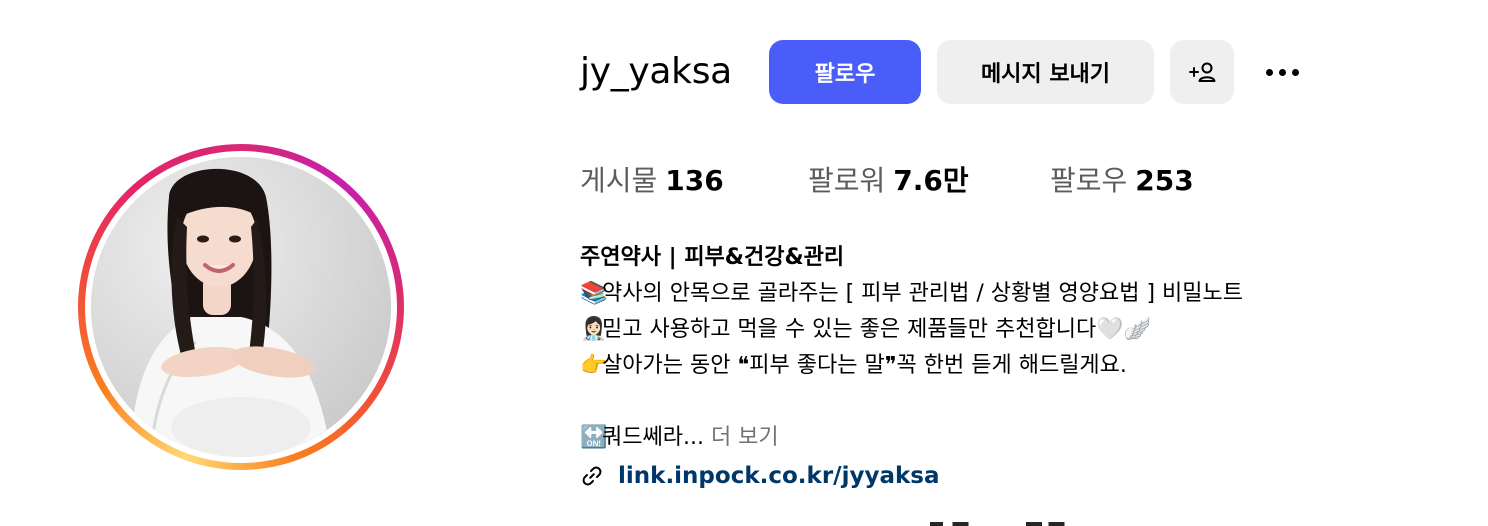 Image resolution: width=1488 pixels, height=526 pixels. What do you see at coordinates (592, 476) in the screenshot?
I see `link-icon` at bounding box center [592, 476].